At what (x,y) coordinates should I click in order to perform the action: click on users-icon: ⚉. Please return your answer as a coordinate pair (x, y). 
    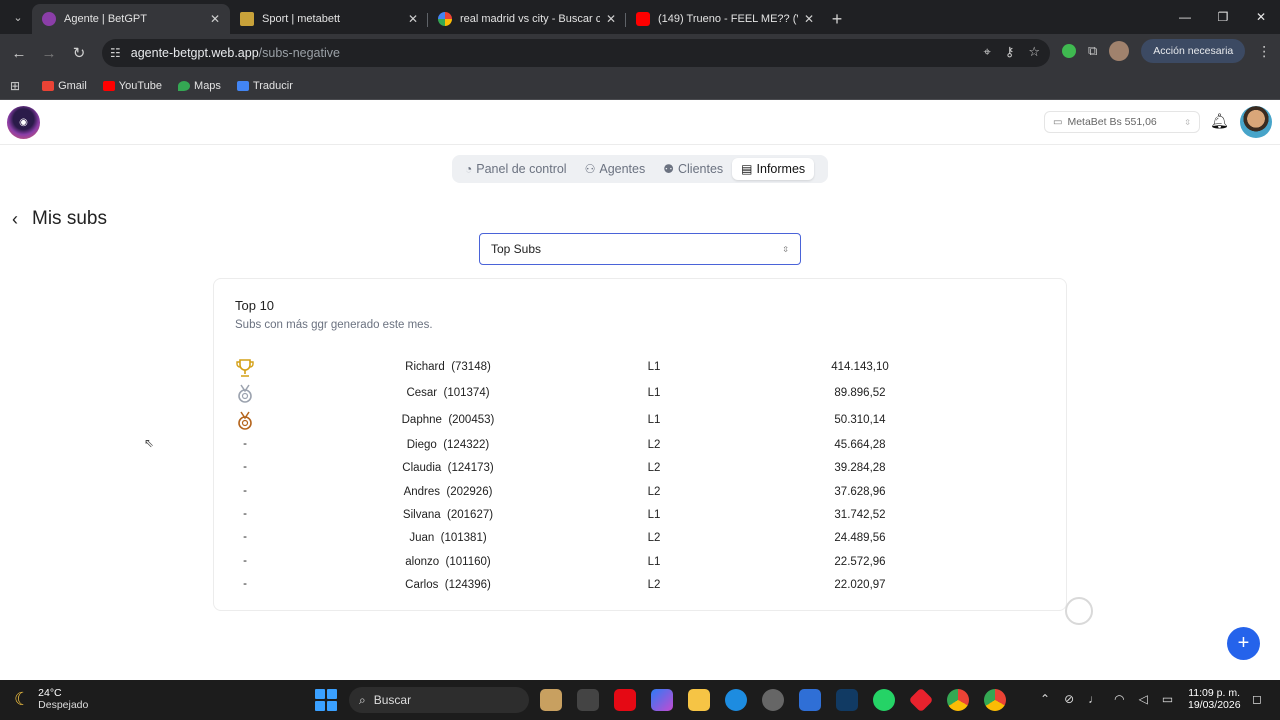
    Looking at the image, I should click on (668, 169).